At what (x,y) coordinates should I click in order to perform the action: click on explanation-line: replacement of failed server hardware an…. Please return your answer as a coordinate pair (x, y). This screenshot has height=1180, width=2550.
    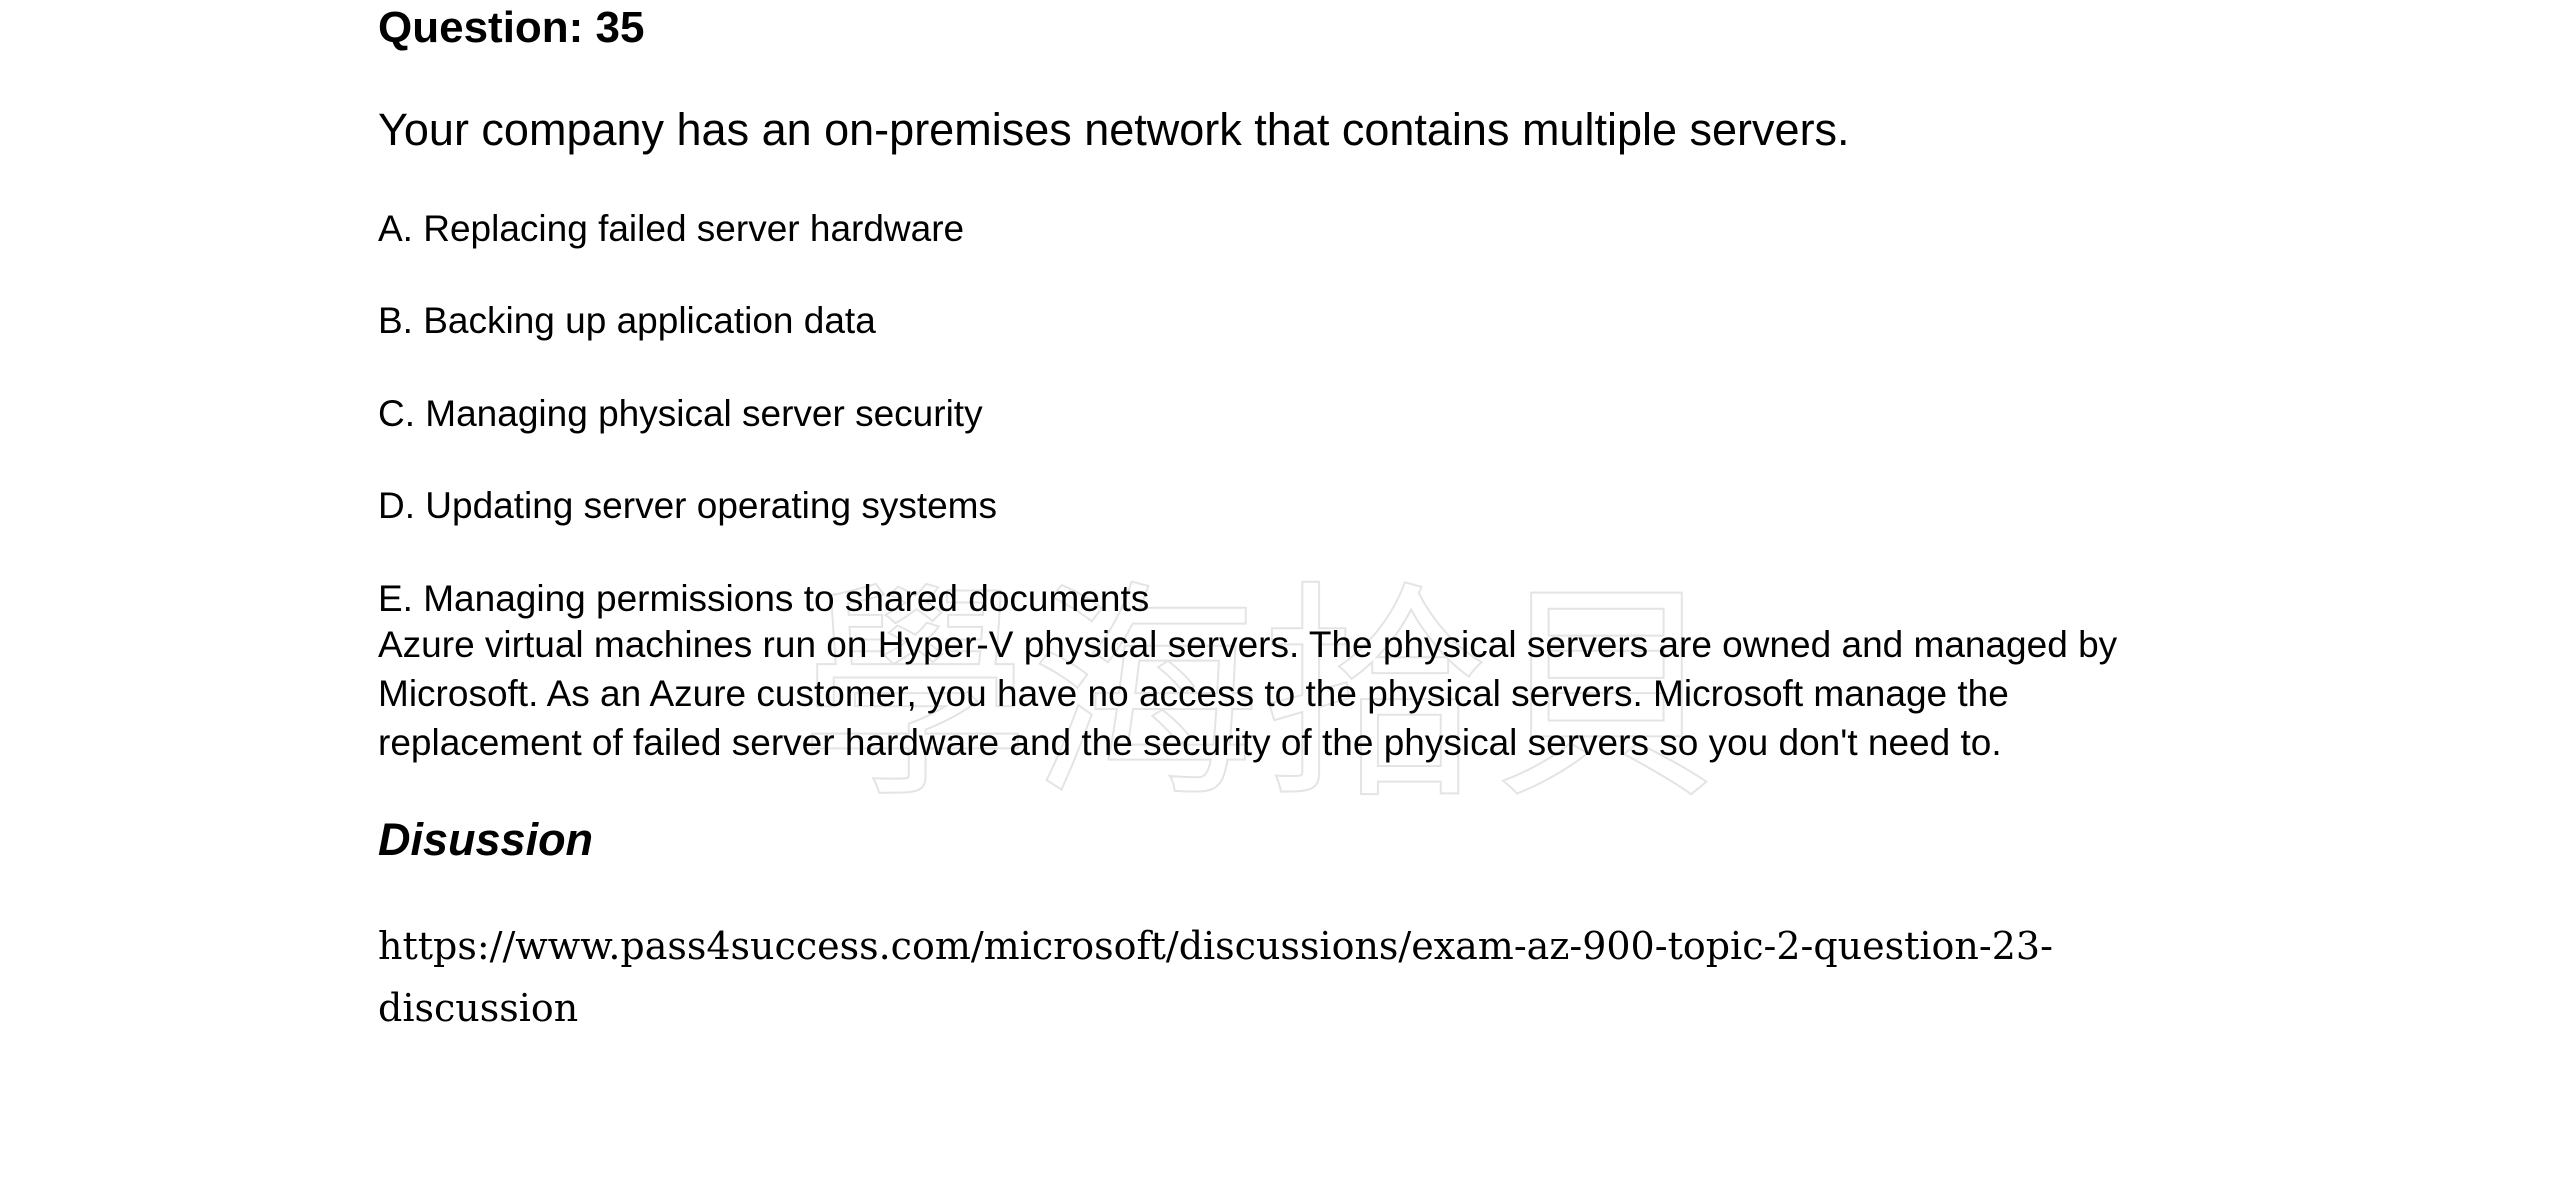
    Looking at the image, I should click on (1190, 742).